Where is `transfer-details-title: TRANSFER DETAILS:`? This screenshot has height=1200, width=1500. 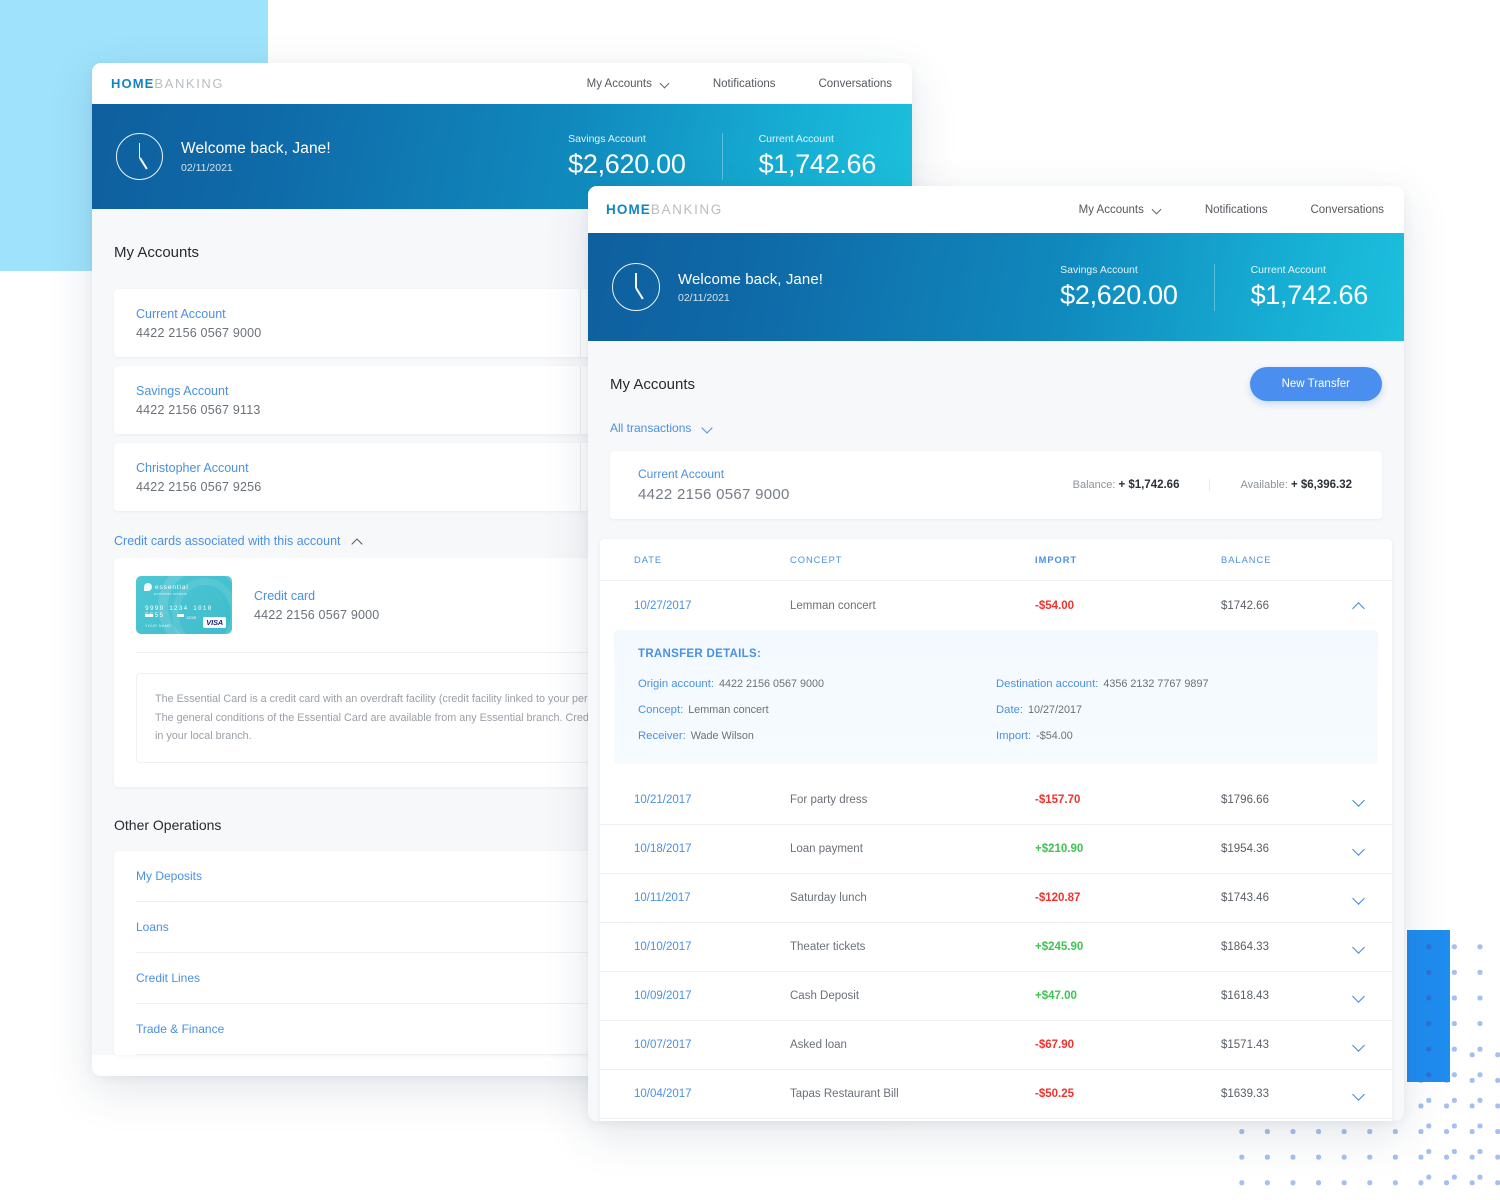 transfer-details-title: TRANSFER DETAILS: is located at coordinates (700, 654).